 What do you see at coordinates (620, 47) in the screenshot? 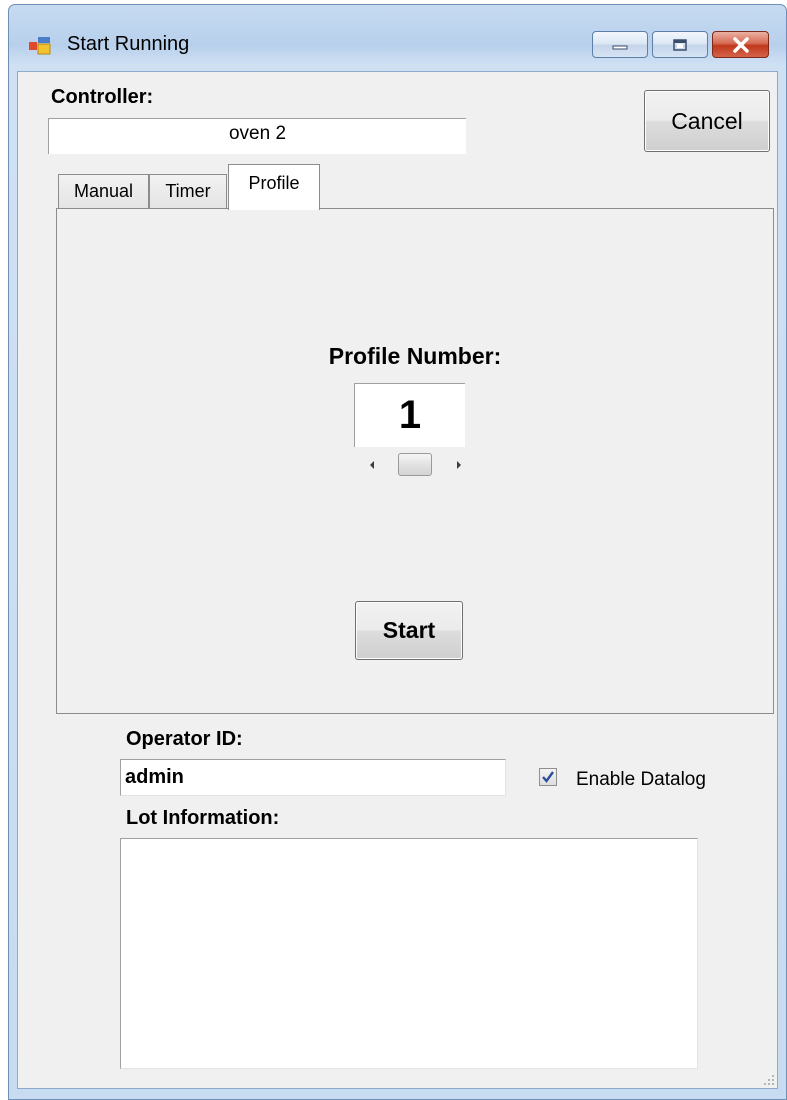
I see `minimize-icon` at bounding box center [620, 47].